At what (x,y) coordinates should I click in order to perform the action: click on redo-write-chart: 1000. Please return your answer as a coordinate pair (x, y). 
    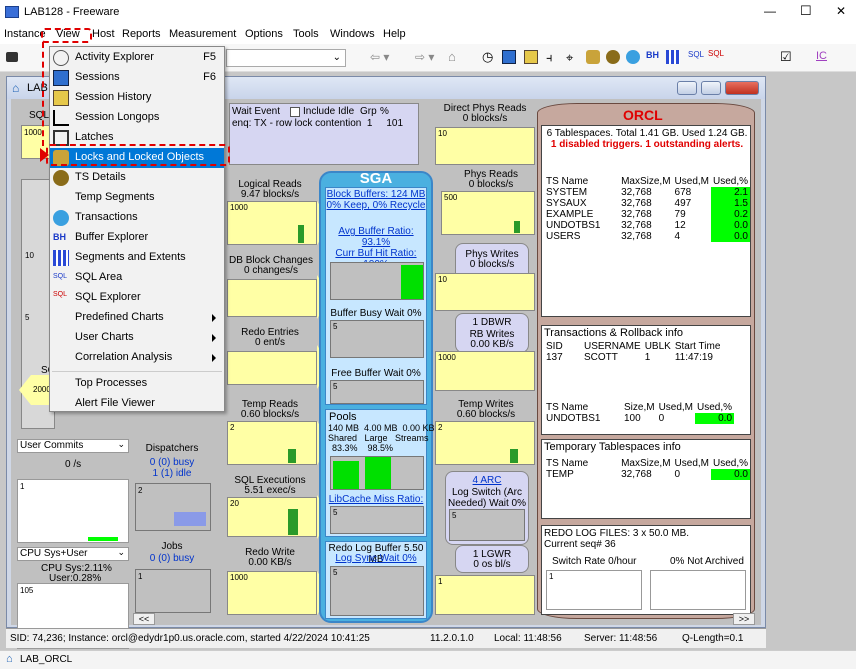
    Looking at the image, I should click on (272, 593).